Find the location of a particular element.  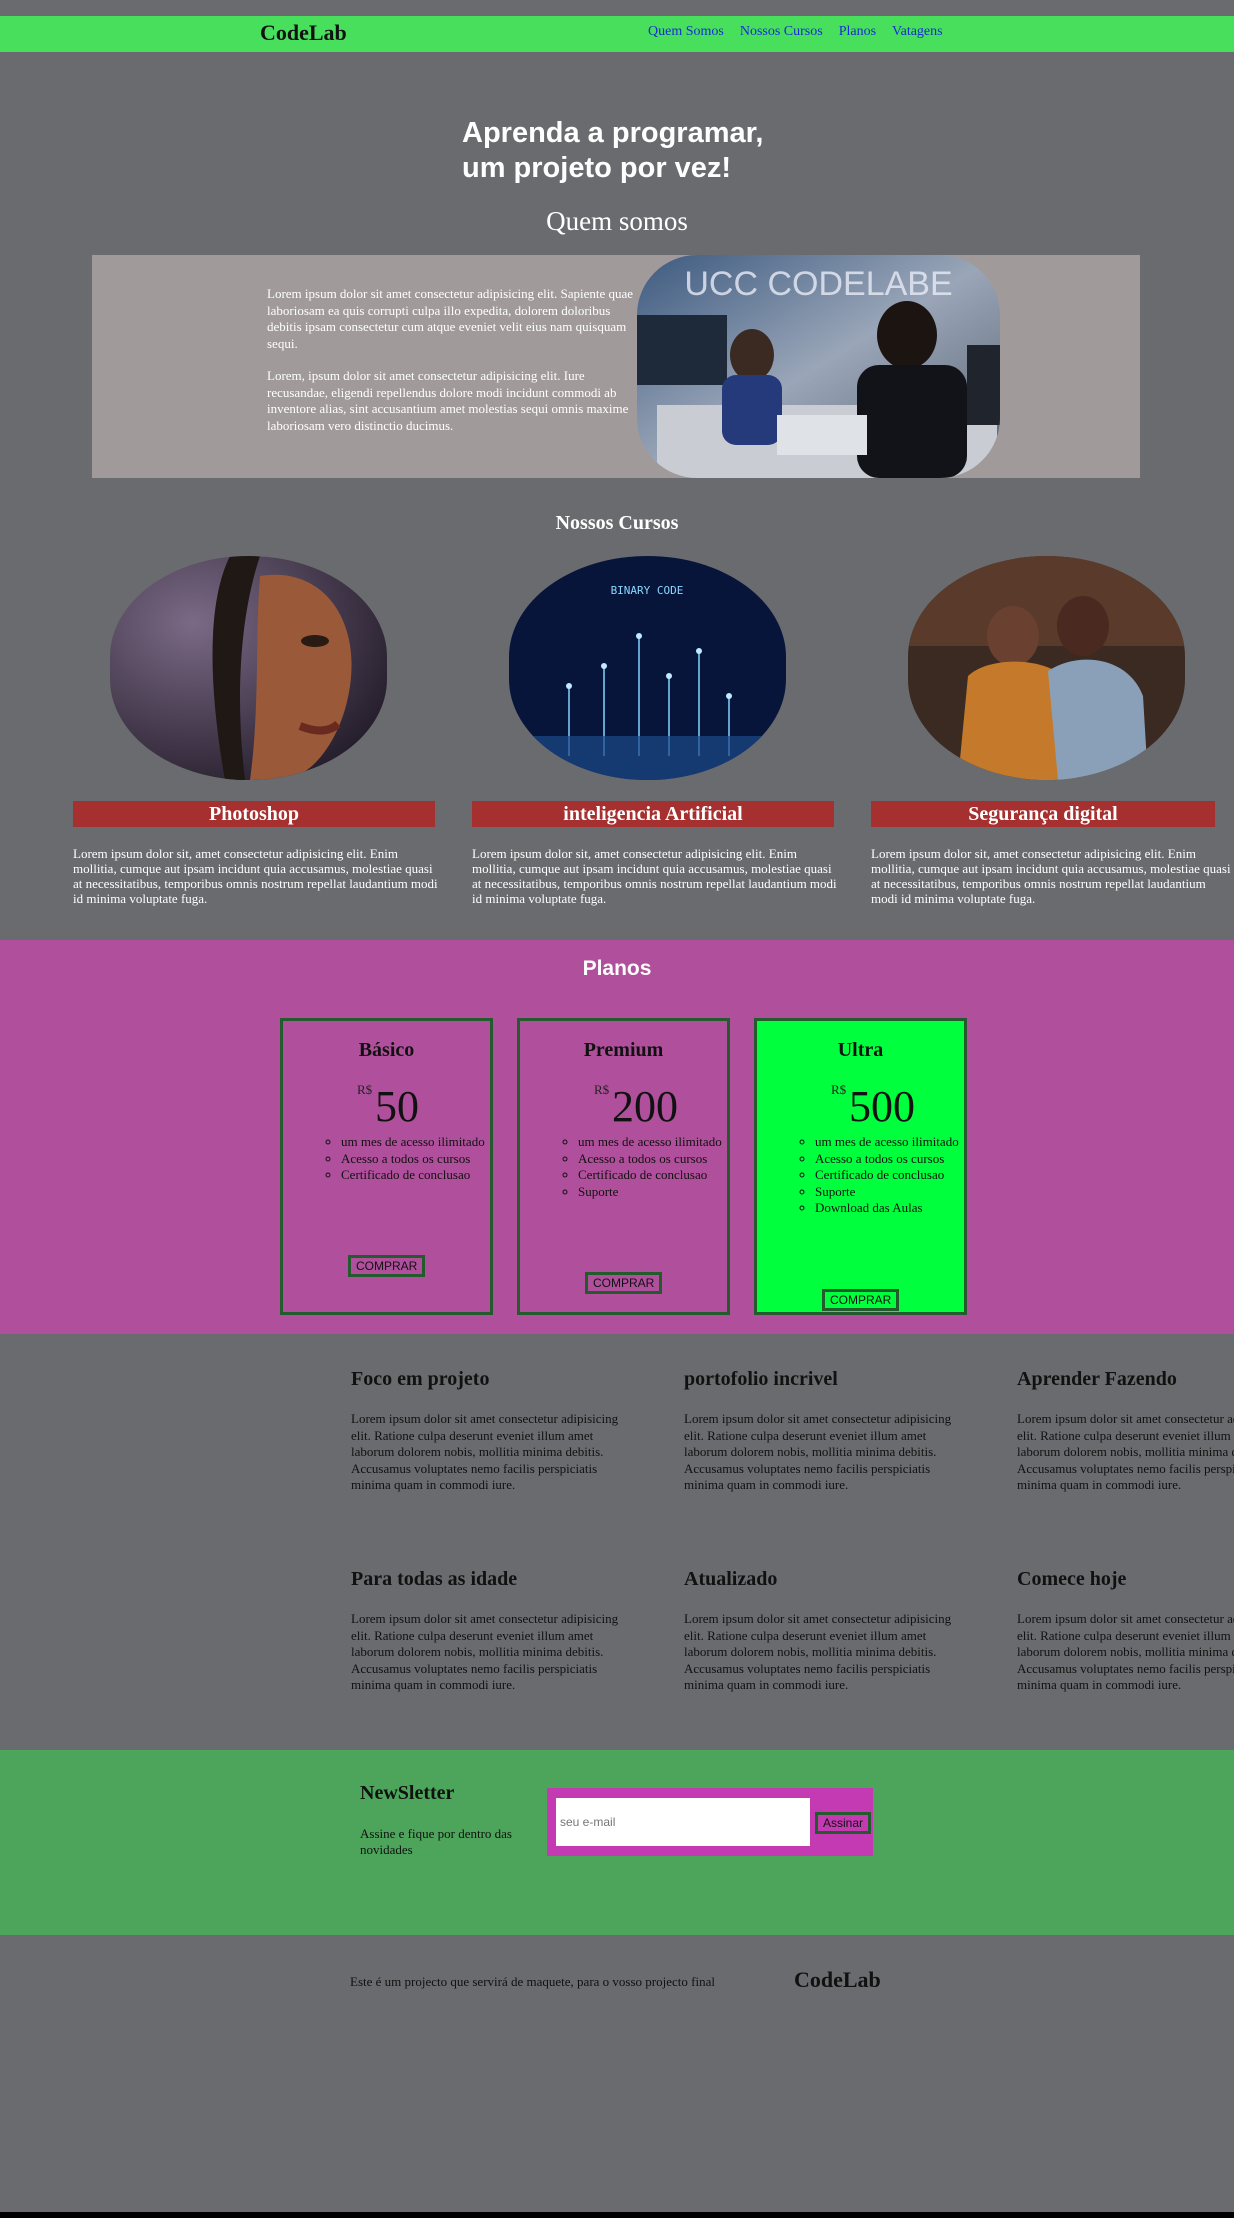

binary-code-label: BINARY CODE is located at coordinates (647, 590).